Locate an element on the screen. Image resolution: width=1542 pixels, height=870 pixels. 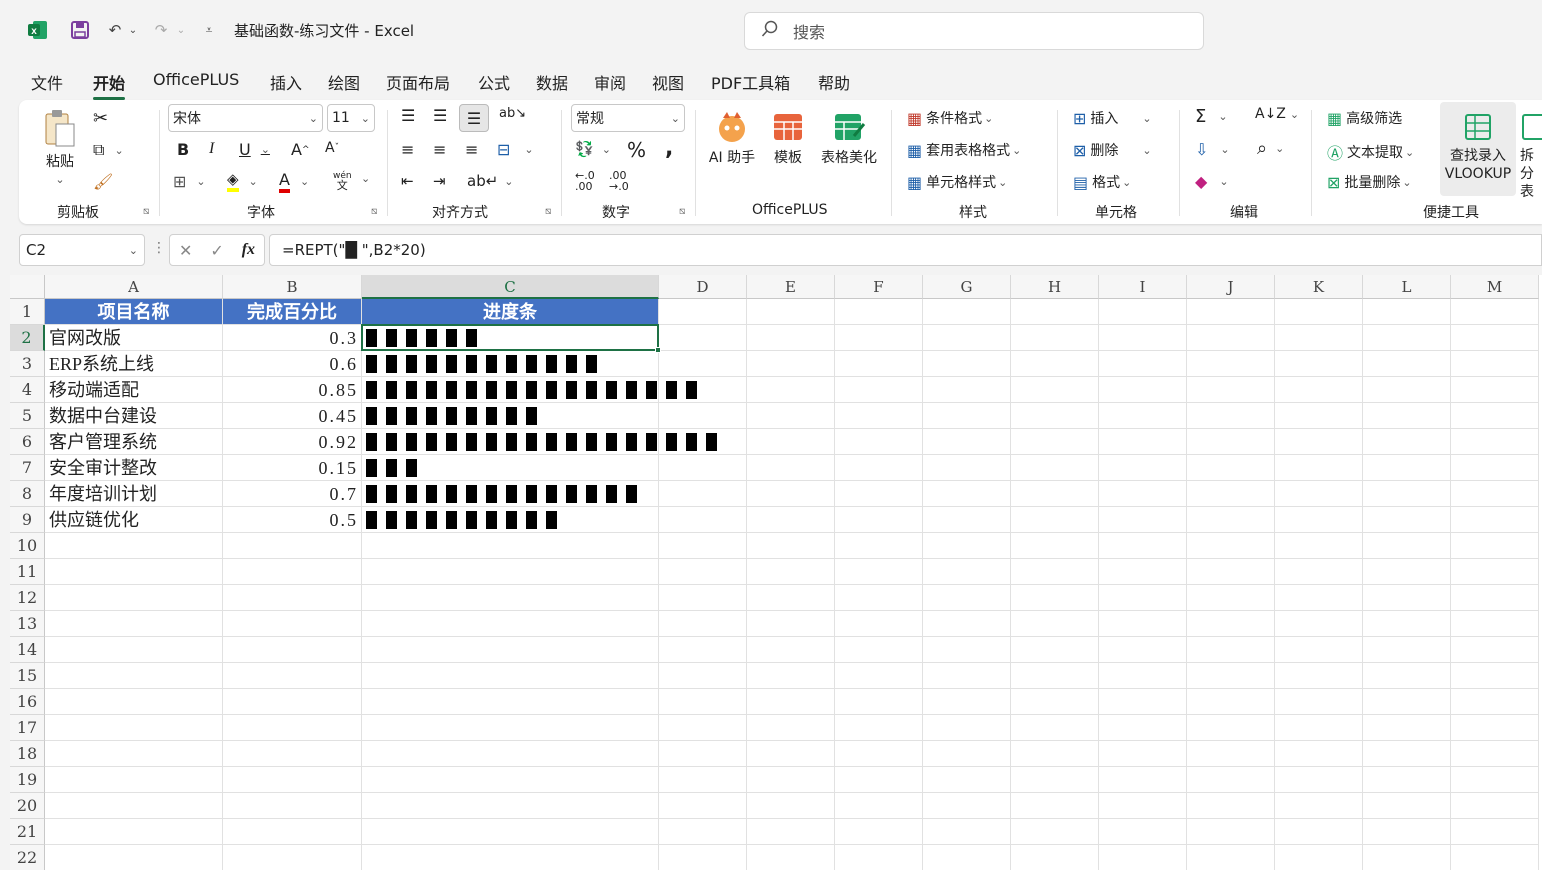
row-header-17: 17 is located at coordinates (27, 728).